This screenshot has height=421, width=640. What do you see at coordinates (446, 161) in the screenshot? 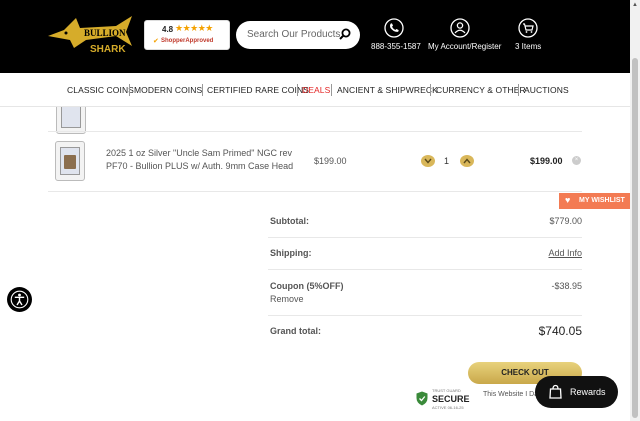
I see `qty-value: 1` at bounding box center [446, 161].